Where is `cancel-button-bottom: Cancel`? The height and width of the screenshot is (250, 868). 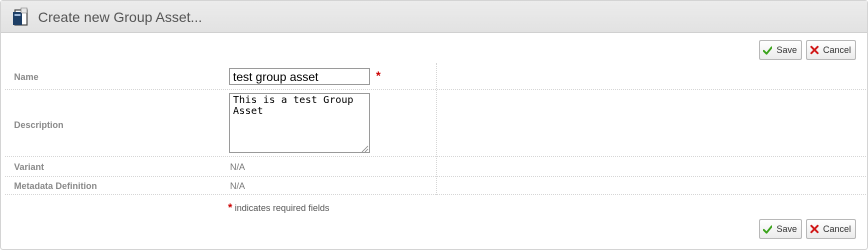 cancel-button-bottom: Cancel is located at coordinates (831, 229).